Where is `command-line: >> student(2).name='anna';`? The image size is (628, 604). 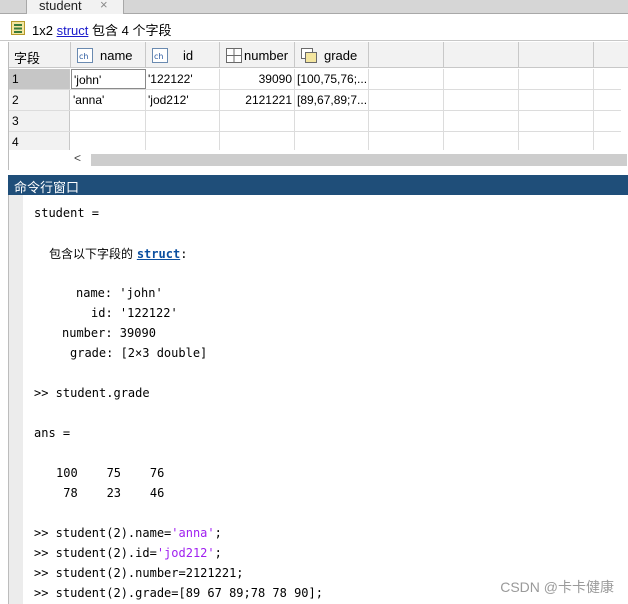
command-line: >> student(2).name='anna'; is located at coordinates (128, 533).